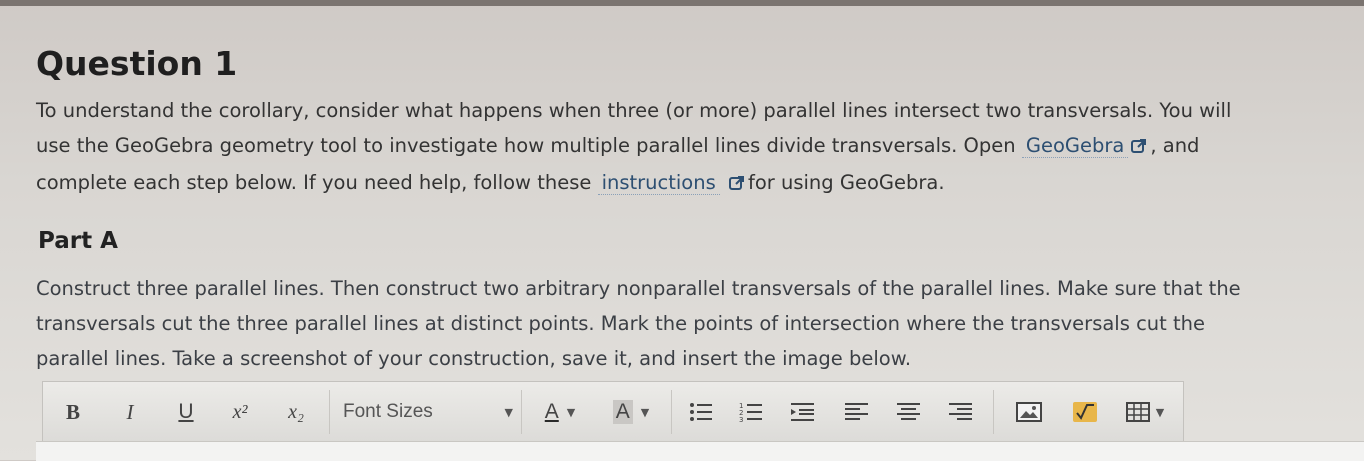 This screenshot has height=461, width=1364. What do you see at coordinates (1175, 145) in the screenshot?
I see `intro-line-2-end: , and` at bounding box center [1175, 145].